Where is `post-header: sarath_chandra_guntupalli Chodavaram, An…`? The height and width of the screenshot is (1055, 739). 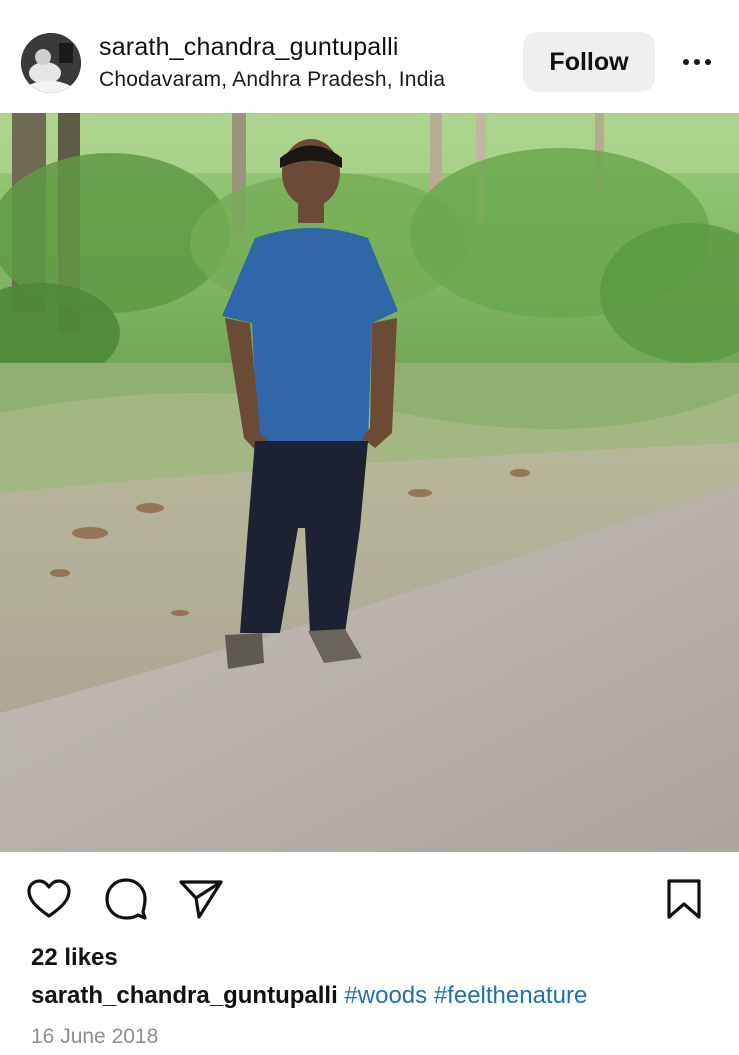
post-header: sarath_chandra_guntupalli Chodavaram, An… is located at coordinates (369, 56).